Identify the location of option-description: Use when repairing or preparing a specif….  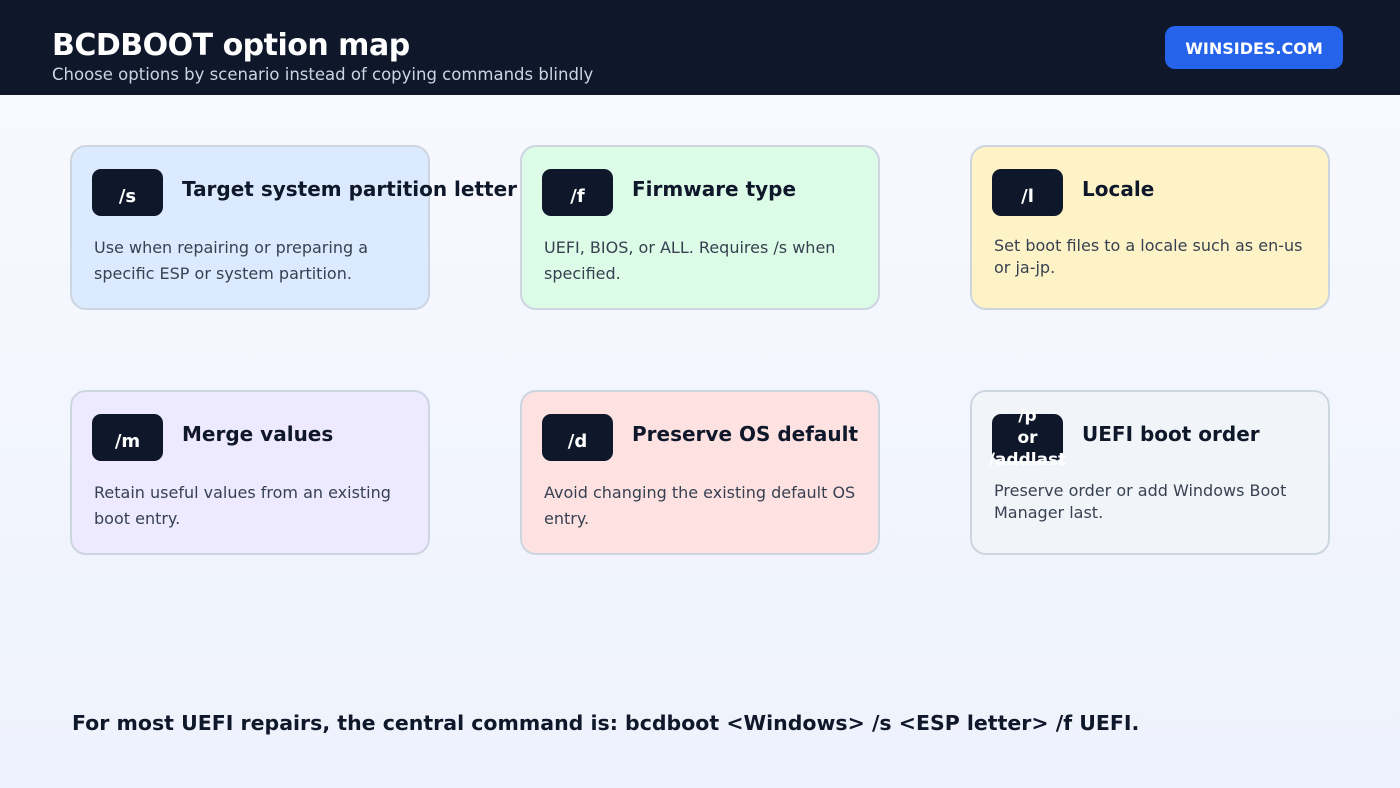
(231, 260).